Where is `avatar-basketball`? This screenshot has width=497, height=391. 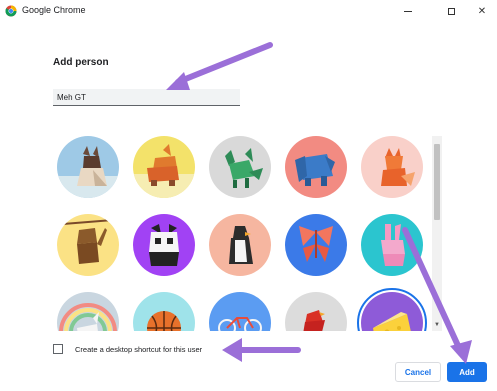 avatar-basketball is located at coordinates (164, 311).